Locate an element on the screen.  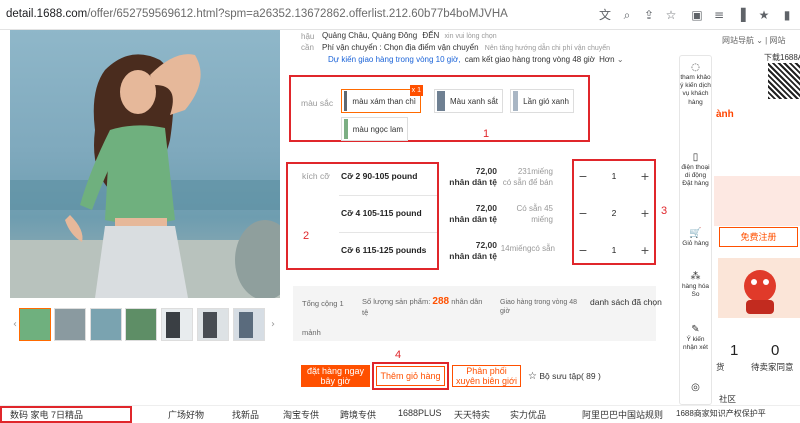
chevron-down-icon: ⌄ is located at coordinates (620, 59).